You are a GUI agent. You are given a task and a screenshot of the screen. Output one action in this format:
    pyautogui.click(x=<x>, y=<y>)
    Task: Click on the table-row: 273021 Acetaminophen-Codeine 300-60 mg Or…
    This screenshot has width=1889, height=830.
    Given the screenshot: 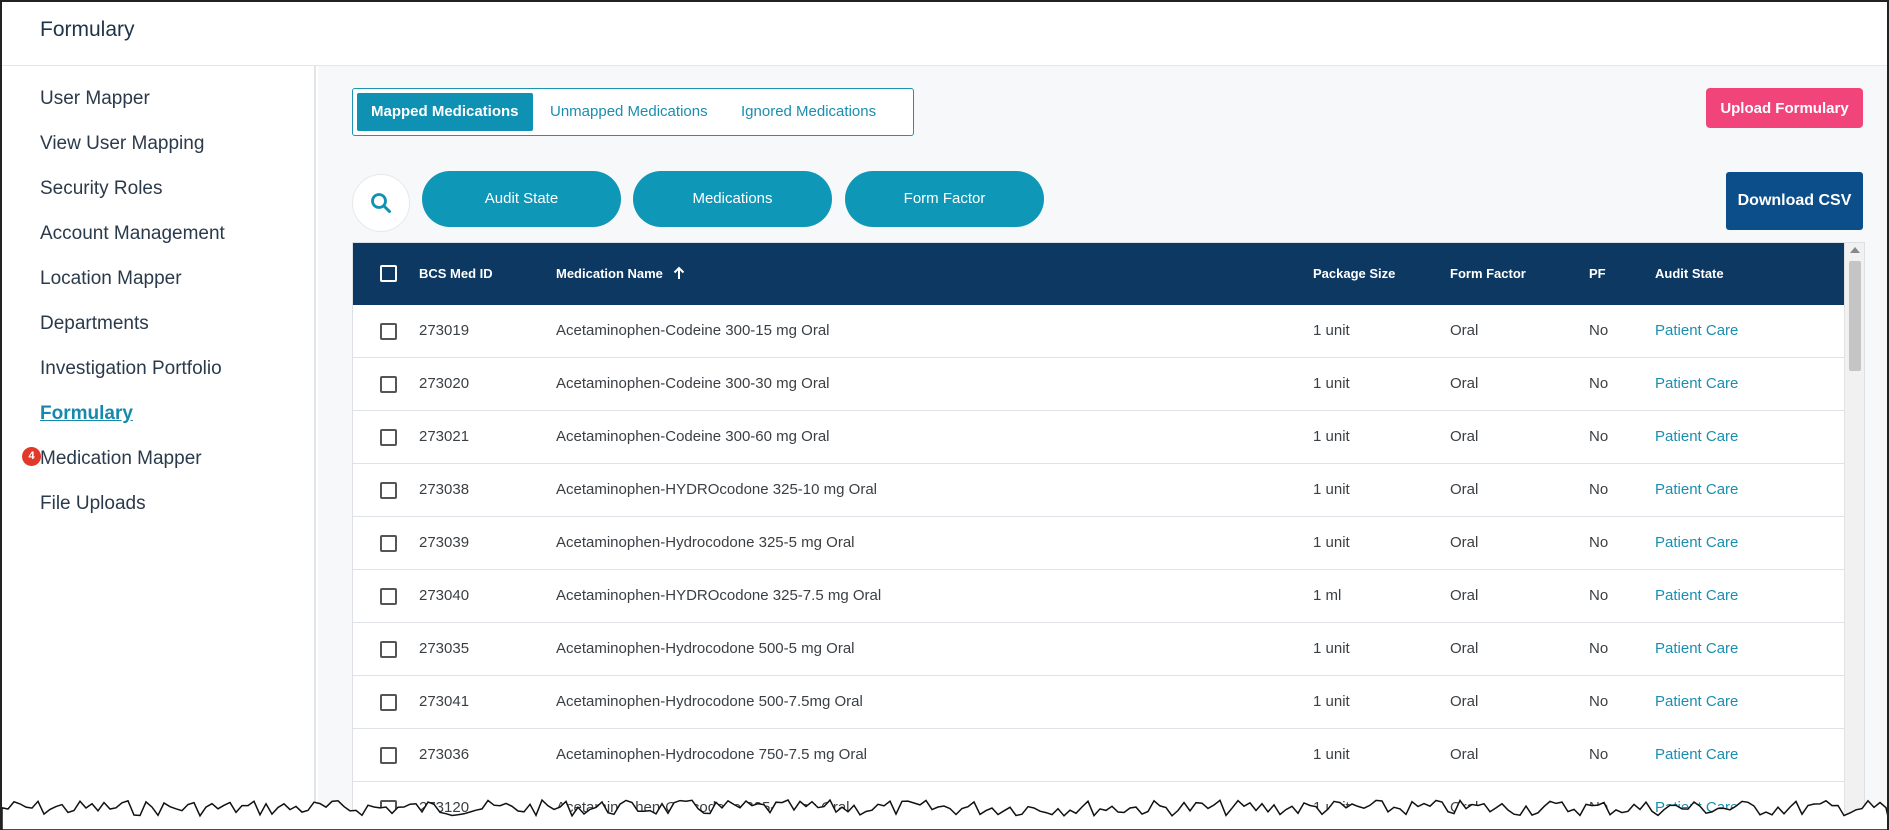 What is the action you would take?
    pyautogui.click(x=1099, y=437)
    